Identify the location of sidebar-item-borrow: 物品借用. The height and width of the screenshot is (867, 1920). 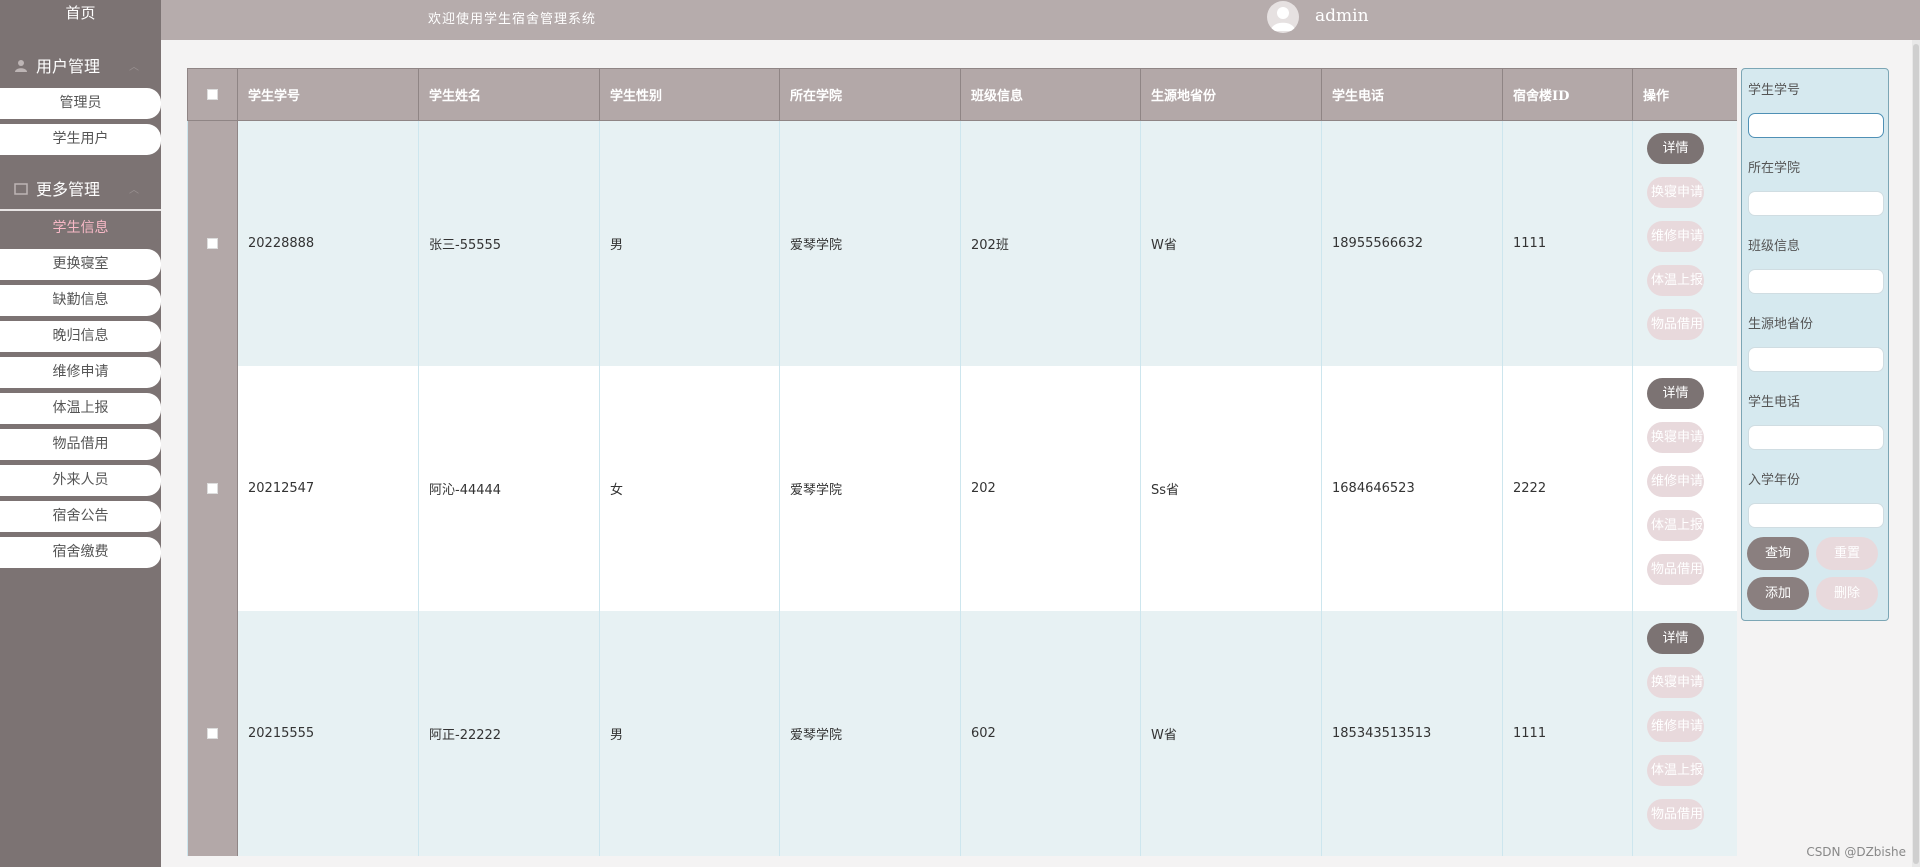
(80, 444).